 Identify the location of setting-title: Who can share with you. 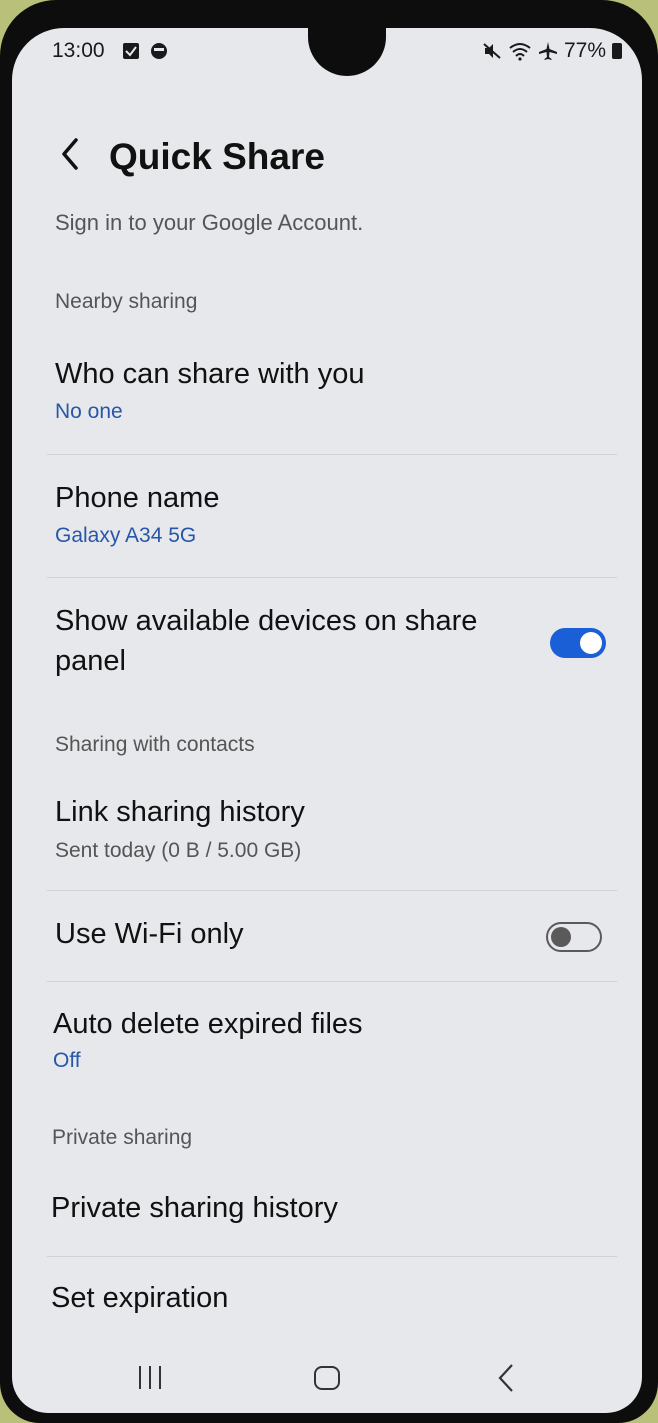
(210, 374).